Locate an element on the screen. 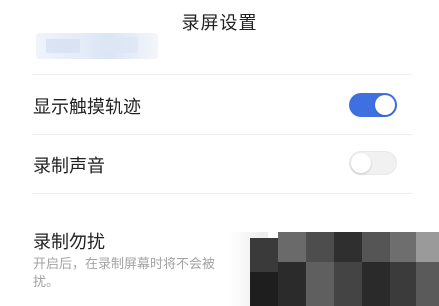 The image size is (439, 306). blurred-region is located at coordinates (97, 46).